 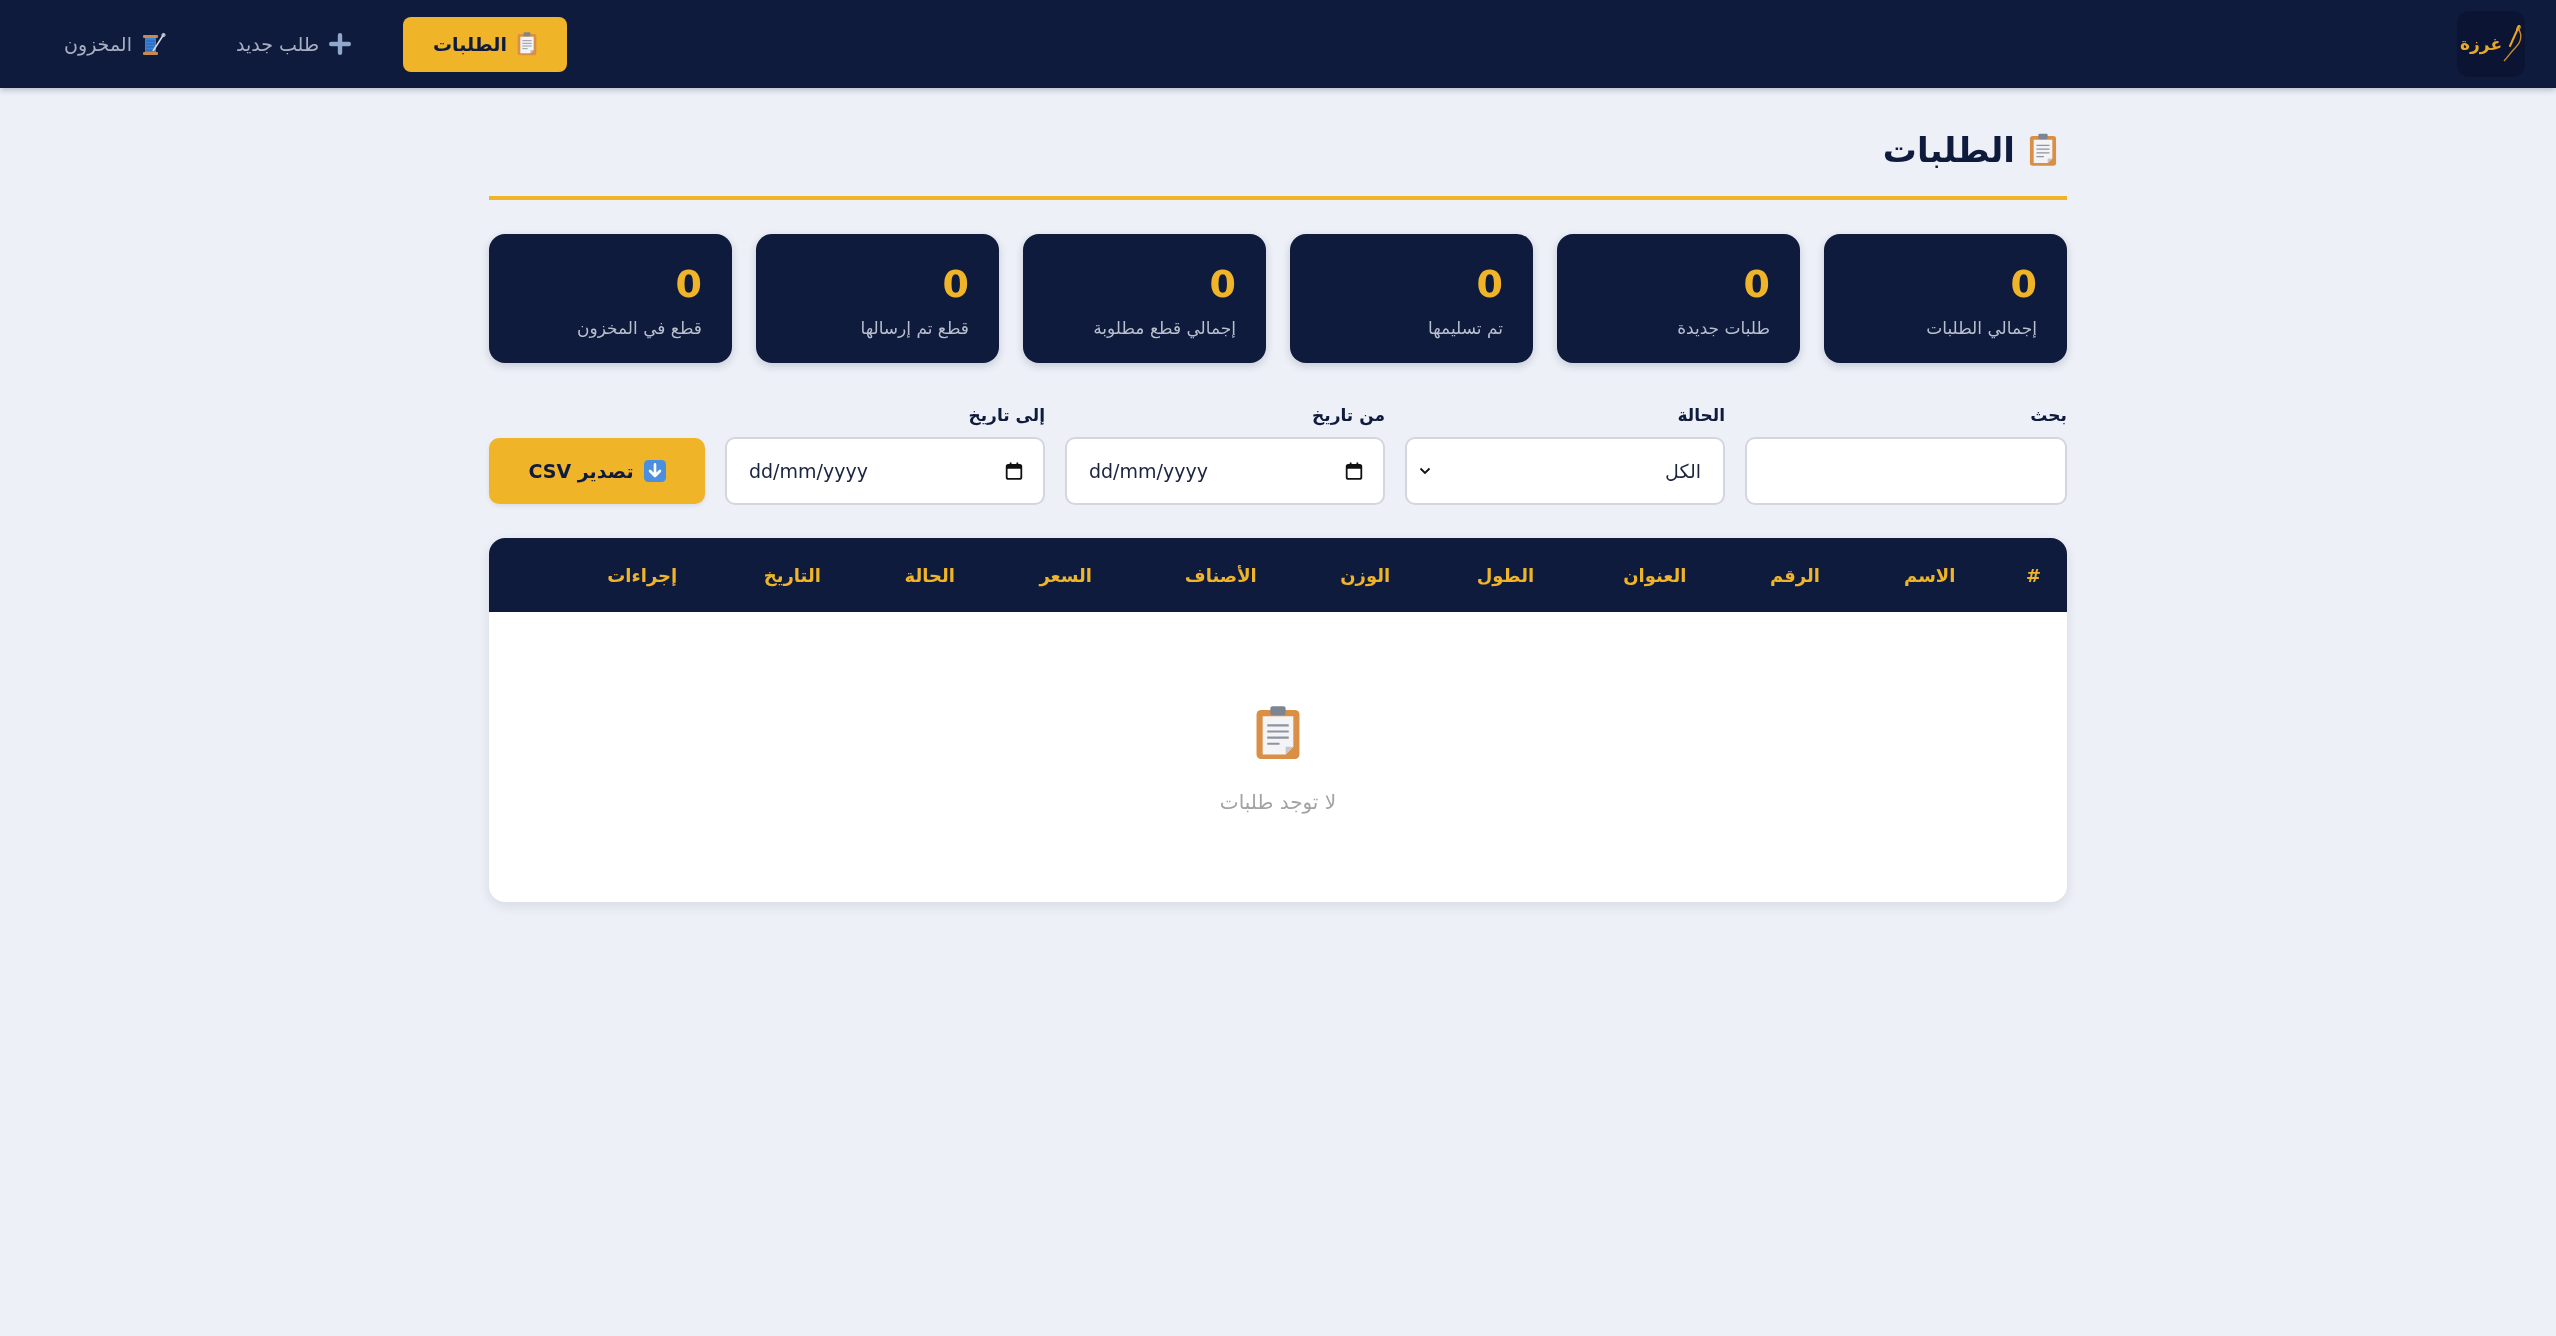 What do you see at coordinates (1906, 471) in the screenshot?
I see `search-field` at bounding box center [1906, 471].